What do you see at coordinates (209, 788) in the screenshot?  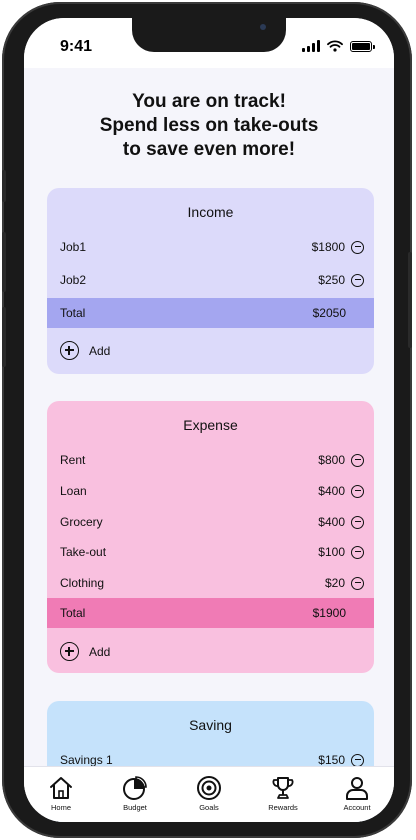 I see `target-icon` at bounding box center [209, 788].